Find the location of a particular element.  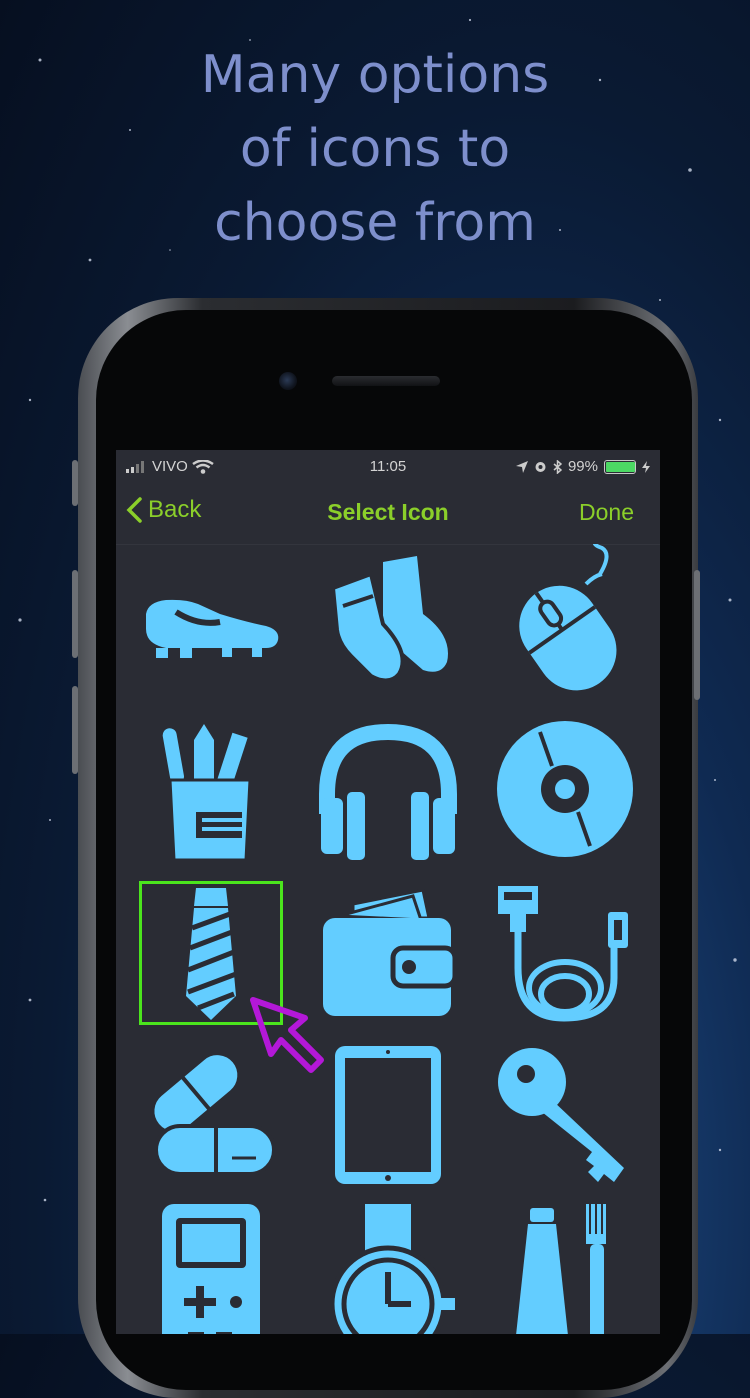

icon-option-cd is located at coordinates (565, 789).